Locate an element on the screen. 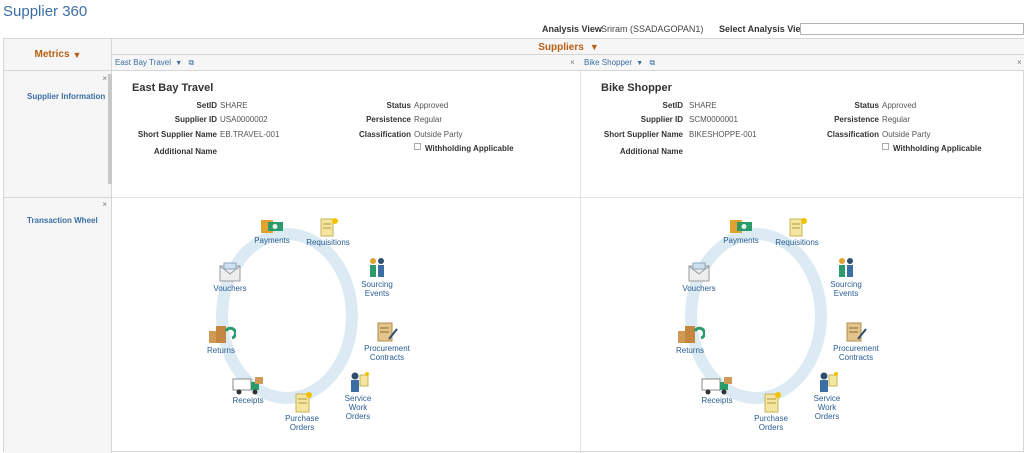 This screenshot has height=453, width=1024. payments-label: Payments is located at coordinates (272, 240).